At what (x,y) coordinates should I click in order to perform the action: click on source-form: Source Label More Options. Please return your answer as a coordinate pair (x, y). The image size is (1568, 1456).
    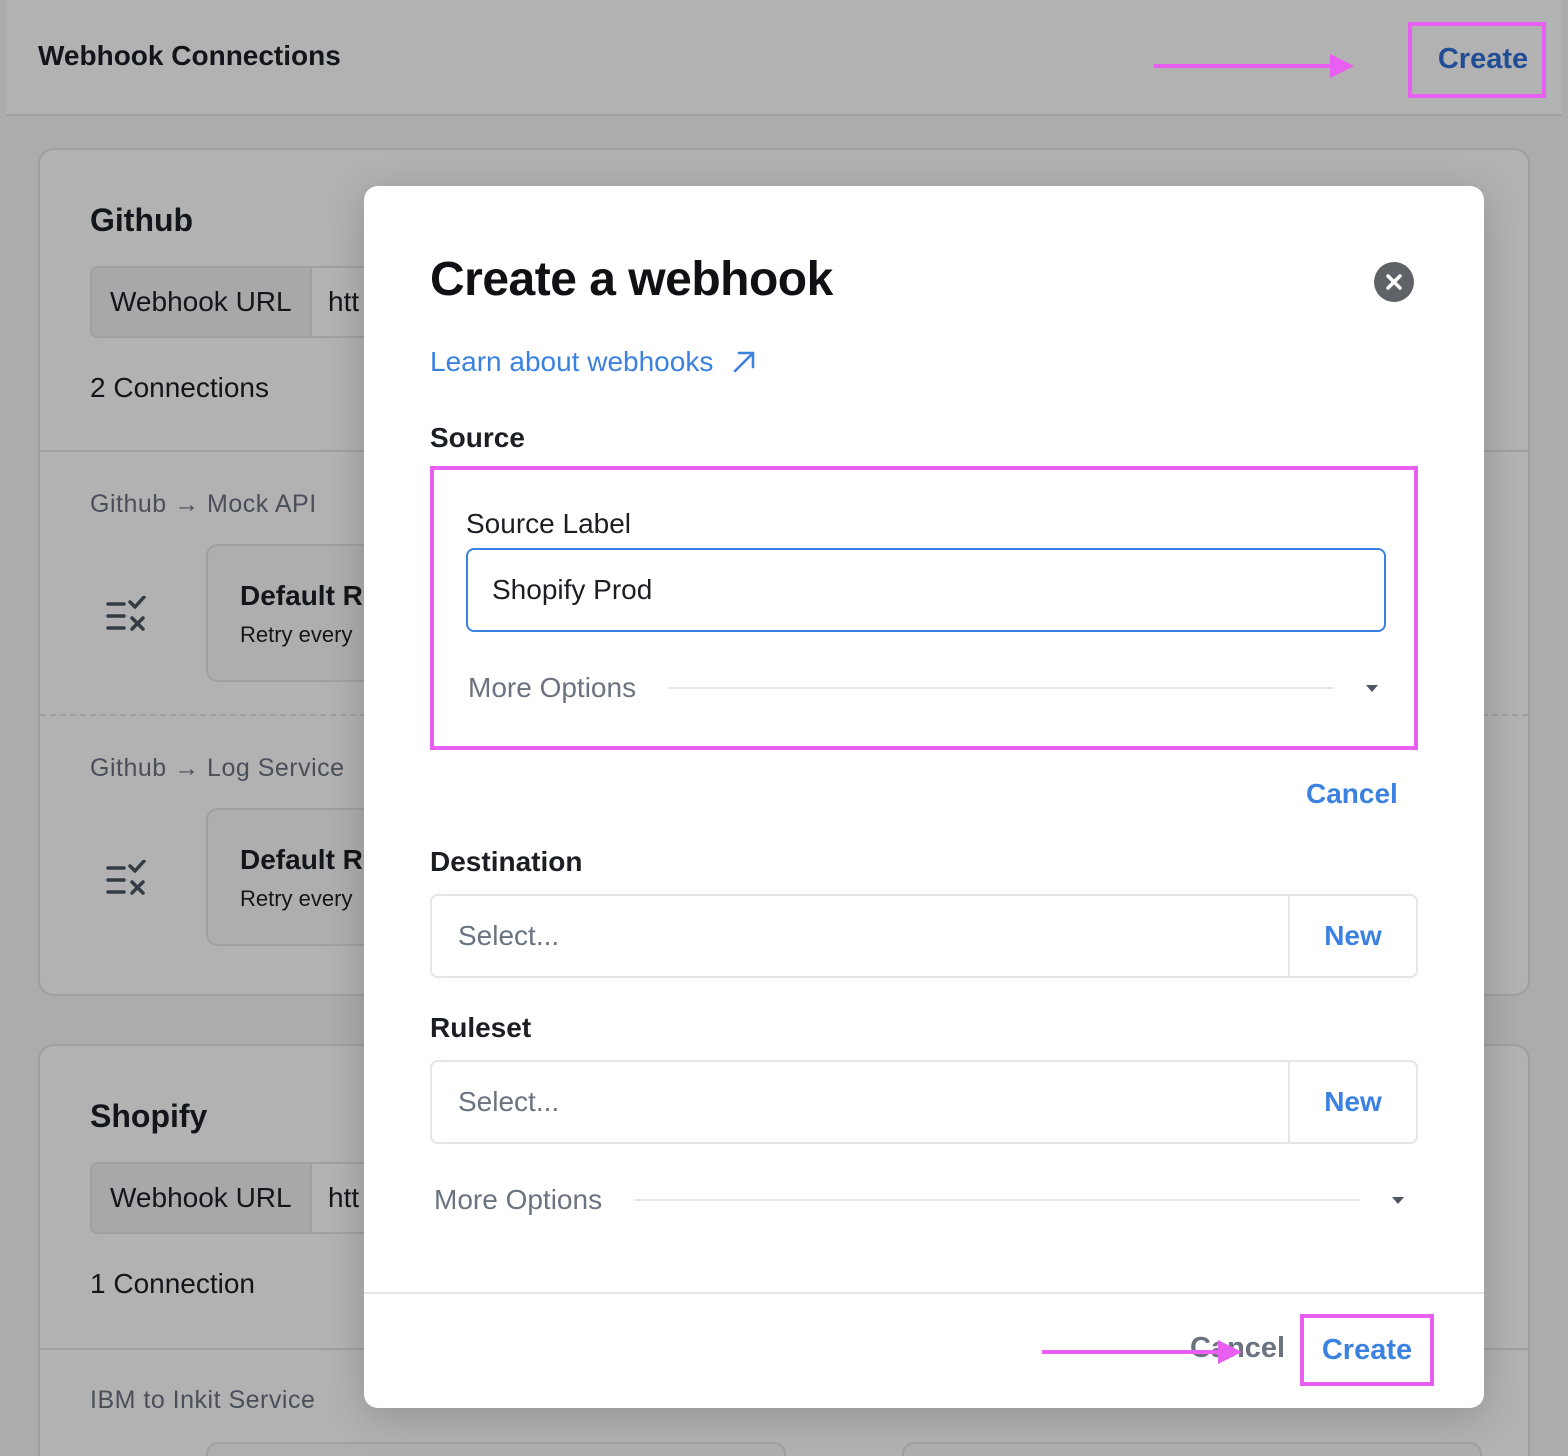
    Looking at the image, I should click on (924, 608).